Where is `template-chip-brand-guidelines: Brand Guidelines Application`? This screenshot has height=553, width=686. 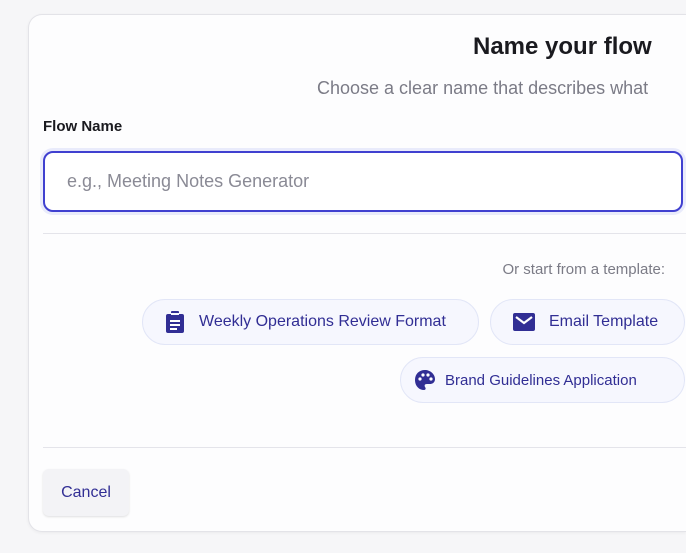 template-chip-brand-guidelines: Brand Guidelines Application is located at coordinates (542, 380).